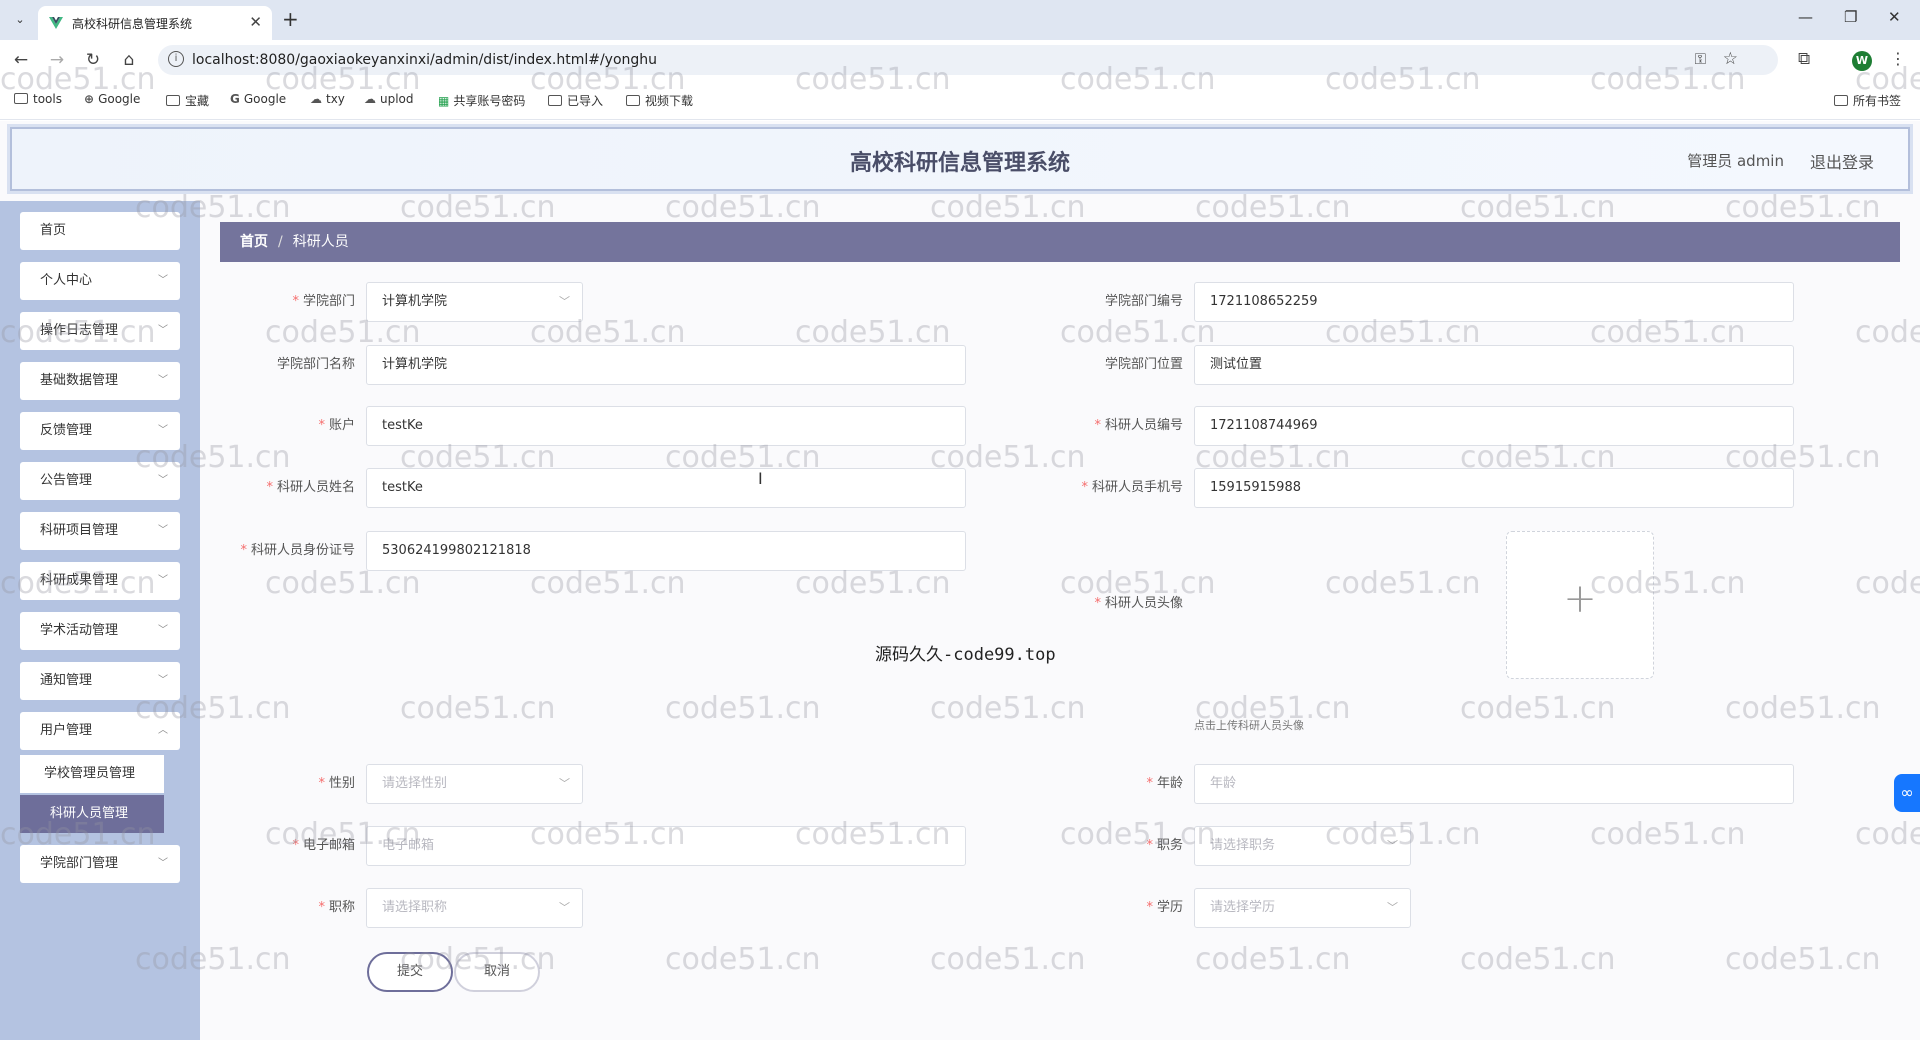 This screenshot has height=1040, width=1920. Describe the element at coordinates (1494, 784) in the screenshot. I see `age-input: 年龄` at that location.